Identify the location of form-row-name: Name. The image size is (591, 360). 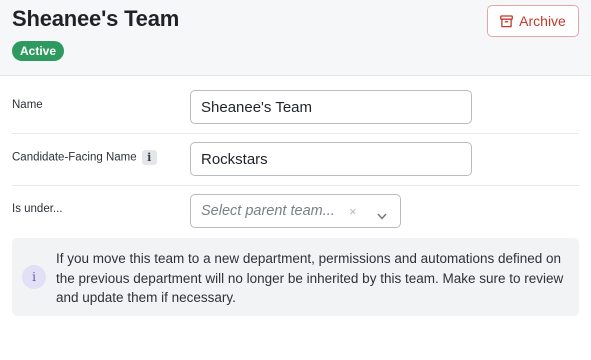
(295, 108).